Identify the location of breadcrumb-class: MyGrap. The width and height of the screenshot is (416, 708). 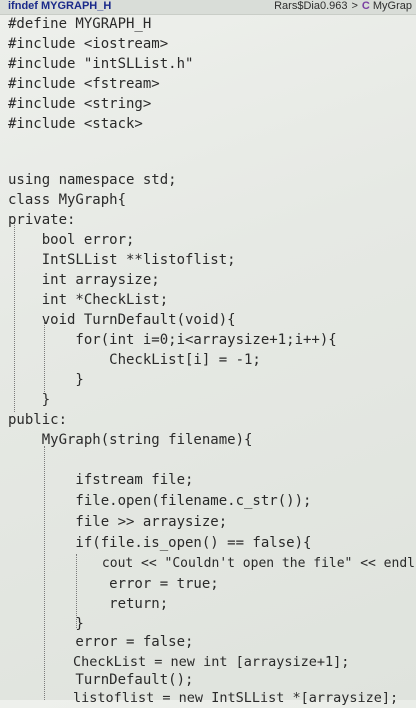
(392, 6).